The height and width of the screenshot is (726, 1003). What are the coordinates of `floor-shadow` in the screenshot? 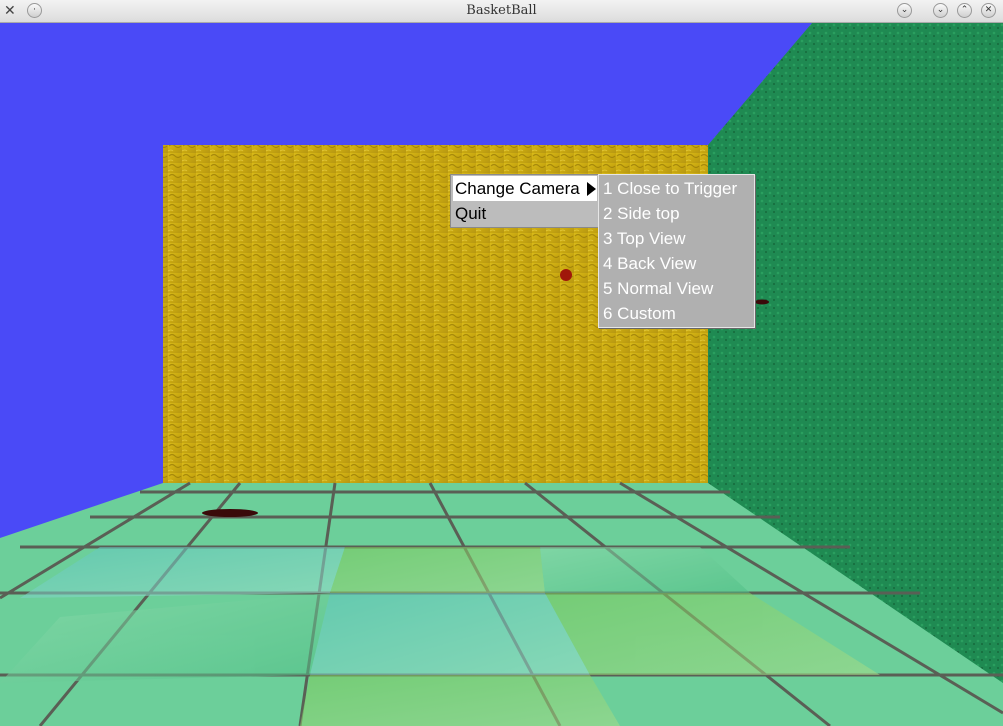 It's located at (230, 513).